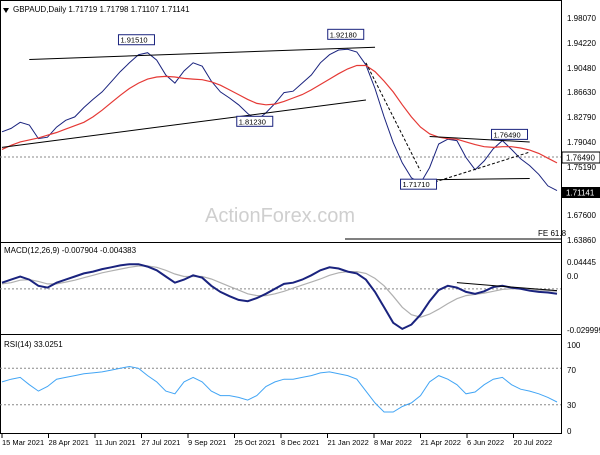 The image size is (600, 455). What do you see at coordinates (581, 262) in the screenshot?
I see `macd-tick-1: 0.04445` at bounding box center [581, 262].